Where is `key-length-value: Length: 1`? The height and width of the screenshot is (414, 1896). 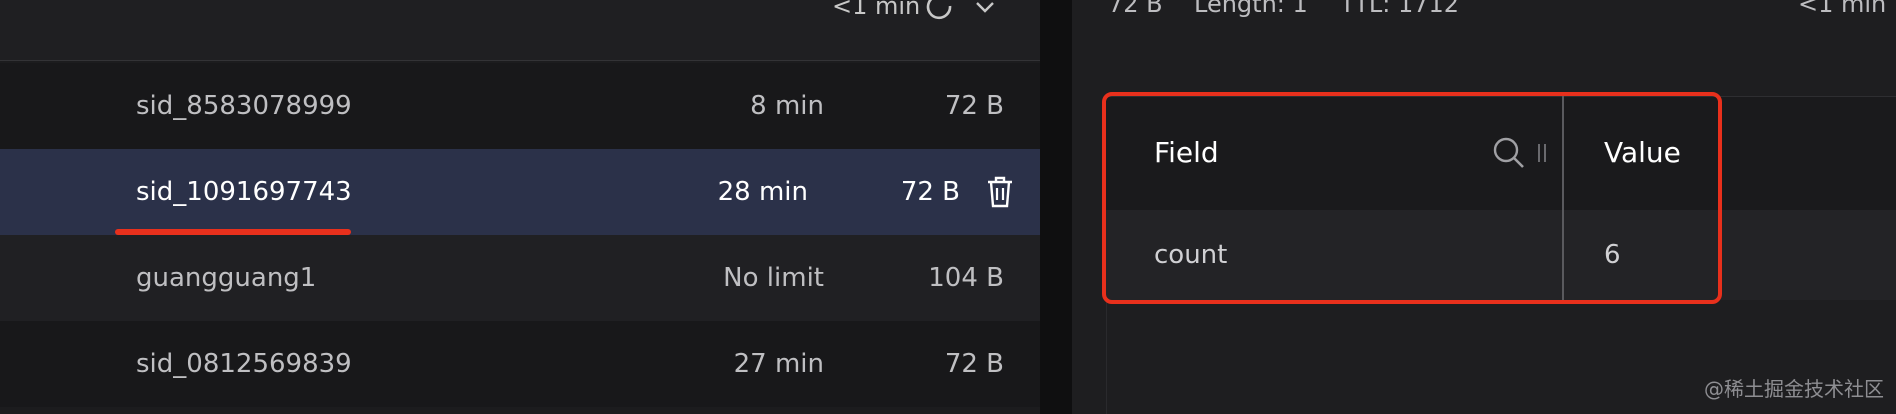
key-length-value: Length: 1 is located at coordinates (1251, 9).